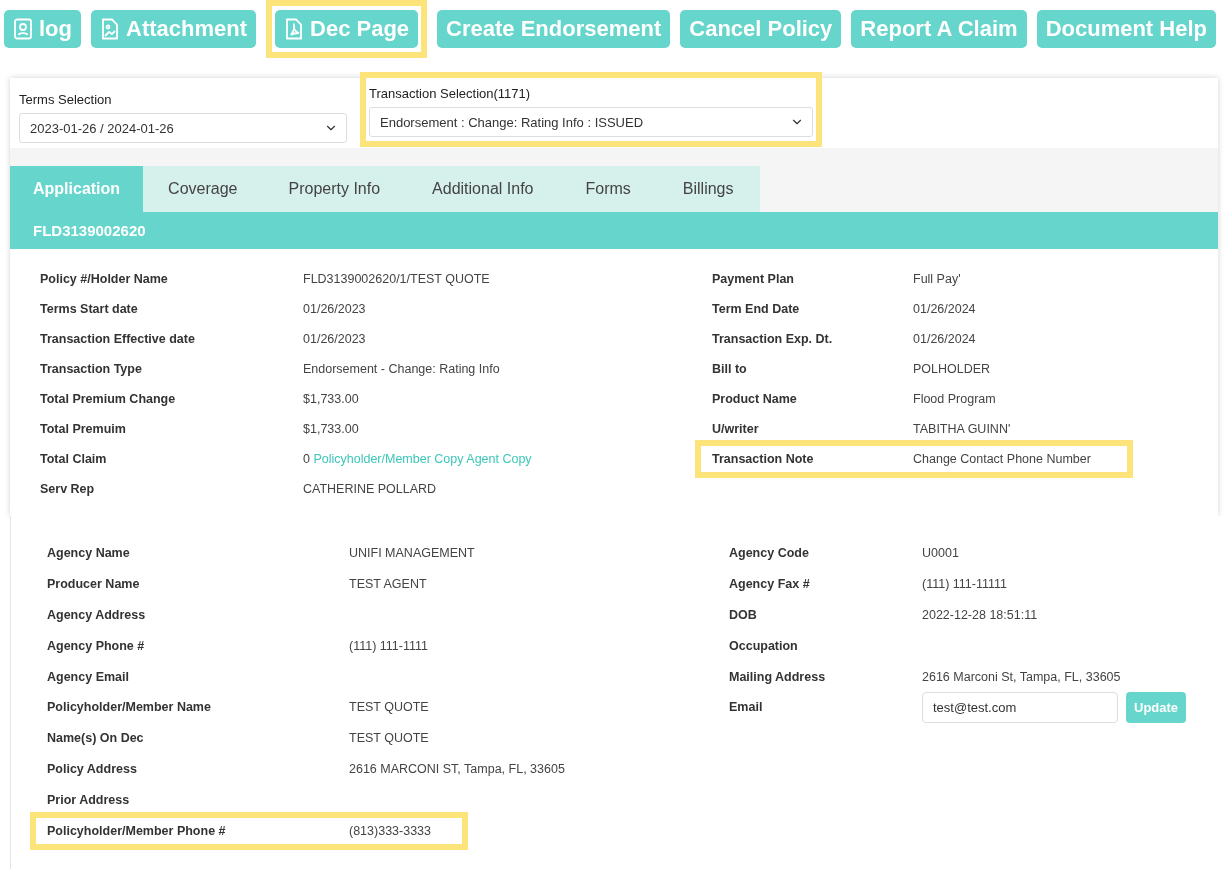 This screenshot has width=1228, height=869. I want to click on field-label: Occupation, so click(764, 645).